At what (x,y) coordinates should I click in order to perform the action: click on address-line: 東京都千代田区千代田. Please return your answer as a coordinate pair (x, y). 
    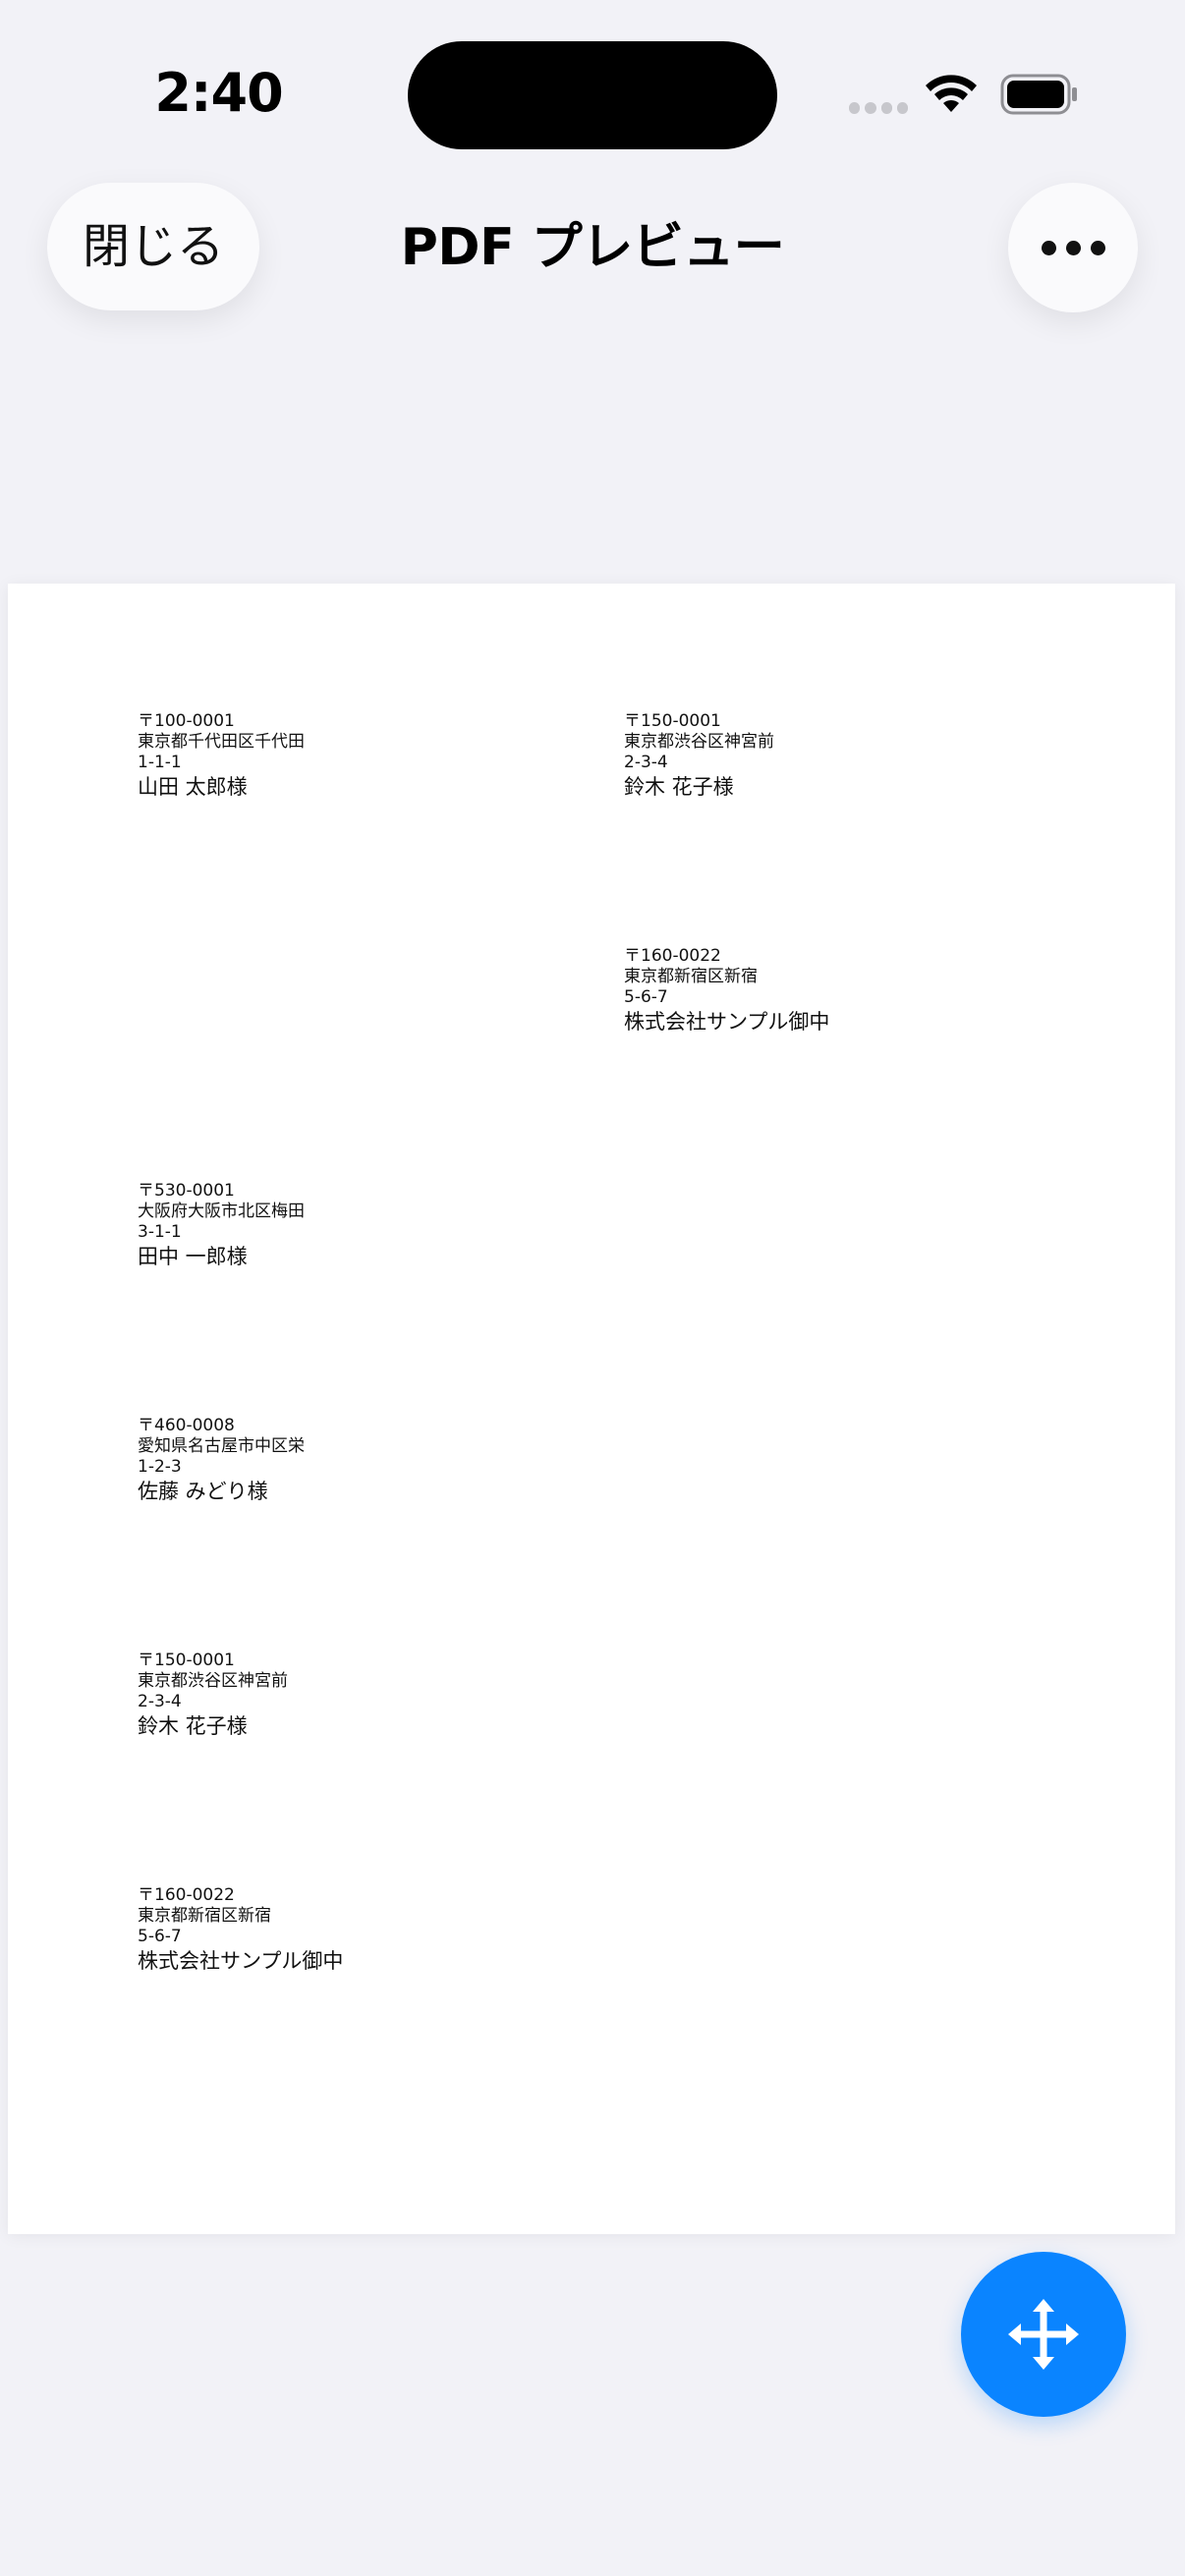
    Looking at the image, I should click on (222, 742).